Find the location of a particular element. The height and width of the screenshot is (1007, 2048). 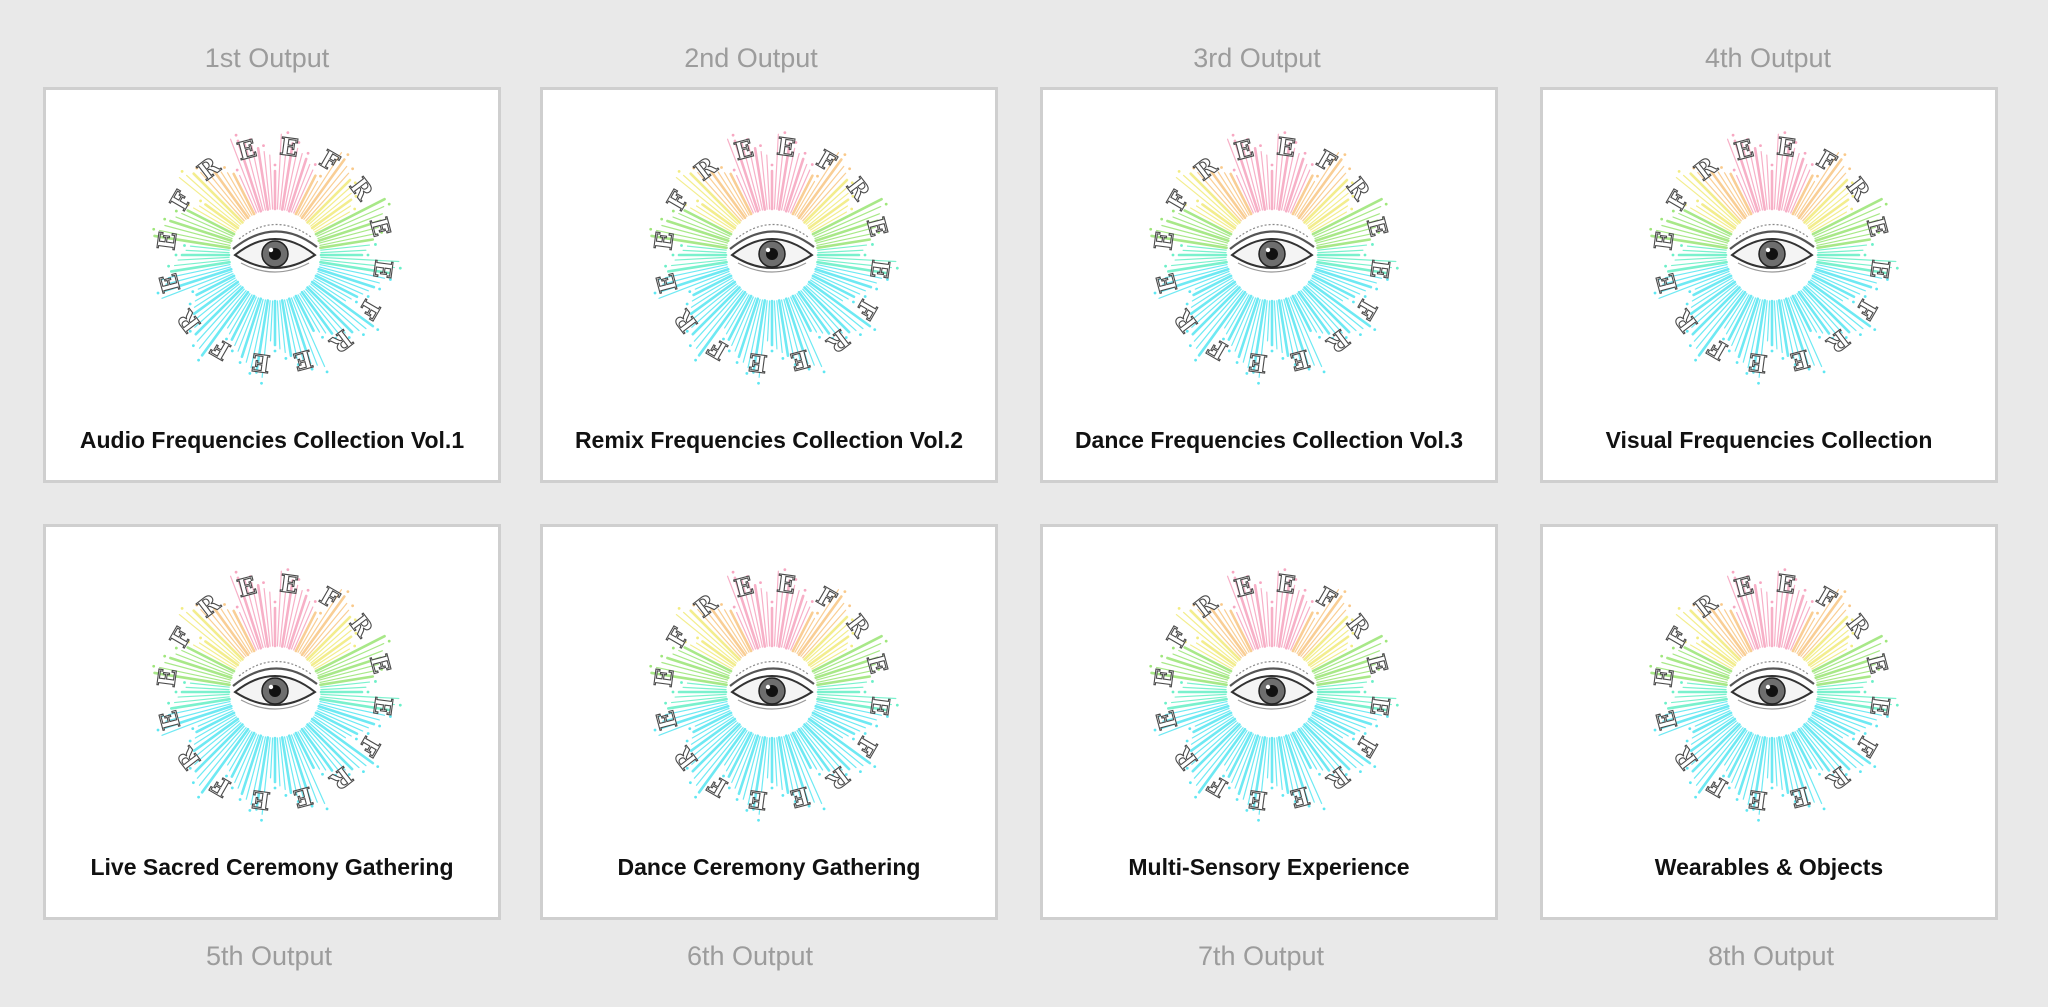

output-label-3: 3rd Output is located at coordinates (1257, 58).